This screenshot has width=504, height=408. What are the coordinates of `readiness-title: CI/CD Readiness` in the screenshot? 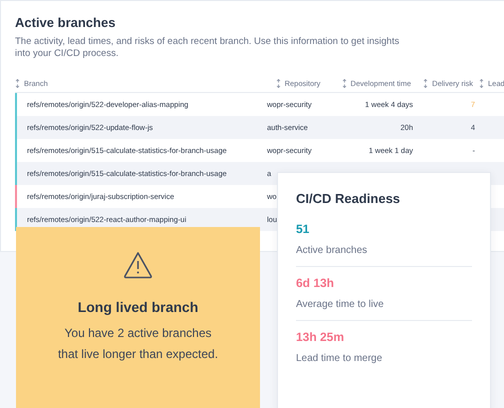 It's located at (349, 198).